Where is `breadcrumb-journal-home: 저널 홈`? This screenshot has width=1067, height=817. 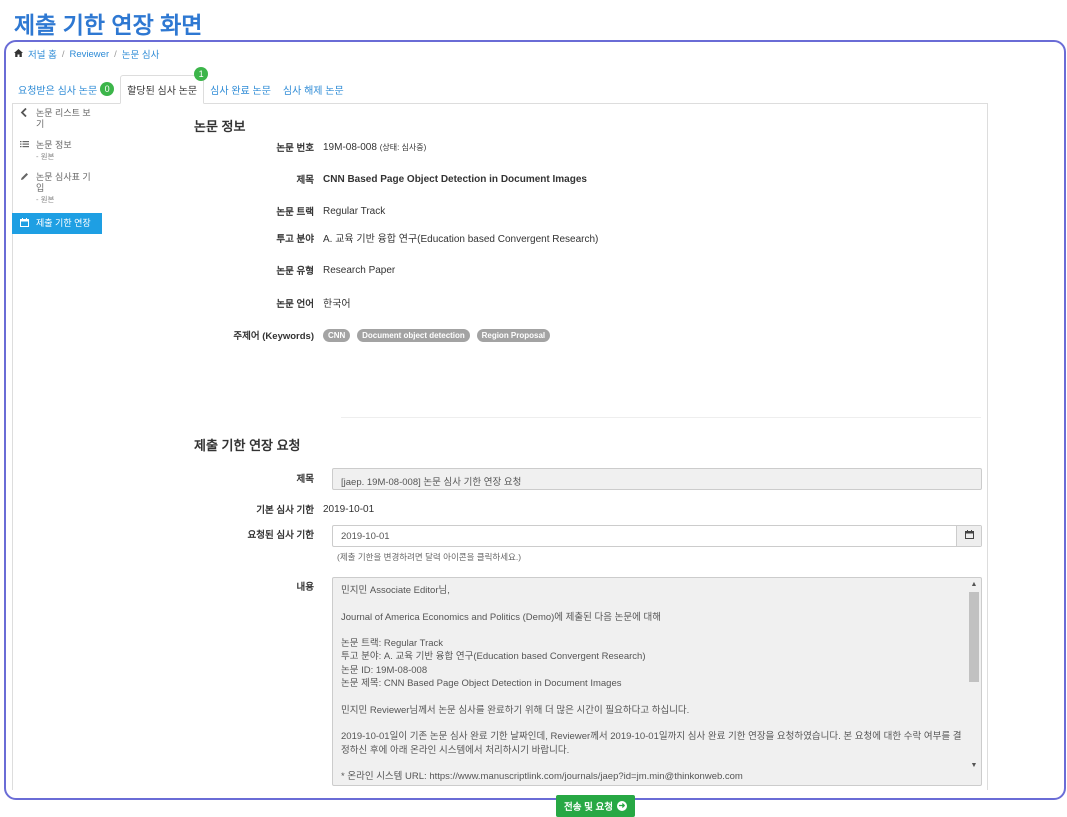
breadcrumb-journal-home: 저널 홈 is located at coordinates (42, 54).